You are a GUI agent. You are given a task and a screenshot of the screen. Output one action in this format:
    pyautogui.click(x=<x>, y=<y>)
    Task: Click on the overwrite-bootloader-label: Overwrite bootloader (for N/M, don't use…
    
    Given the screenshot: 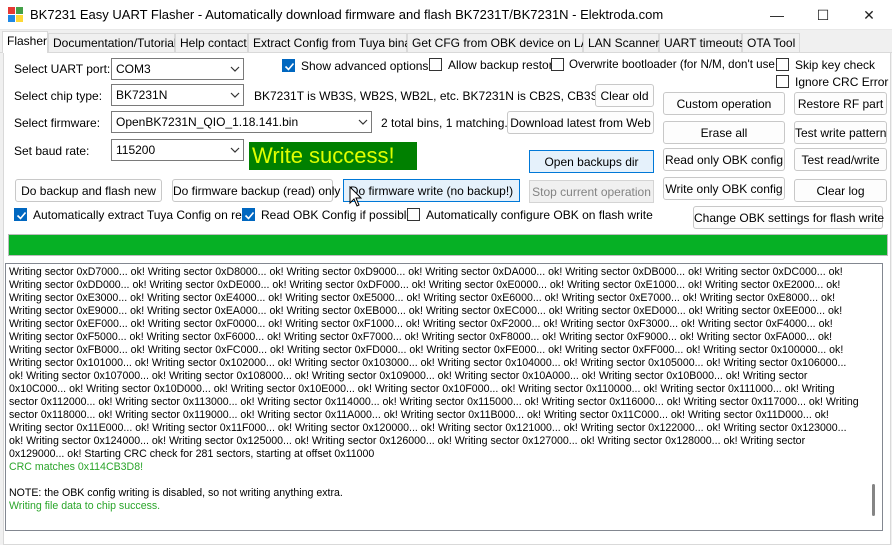 What is the action you would take?
    pyautogui.click(x=678, y=64)
    